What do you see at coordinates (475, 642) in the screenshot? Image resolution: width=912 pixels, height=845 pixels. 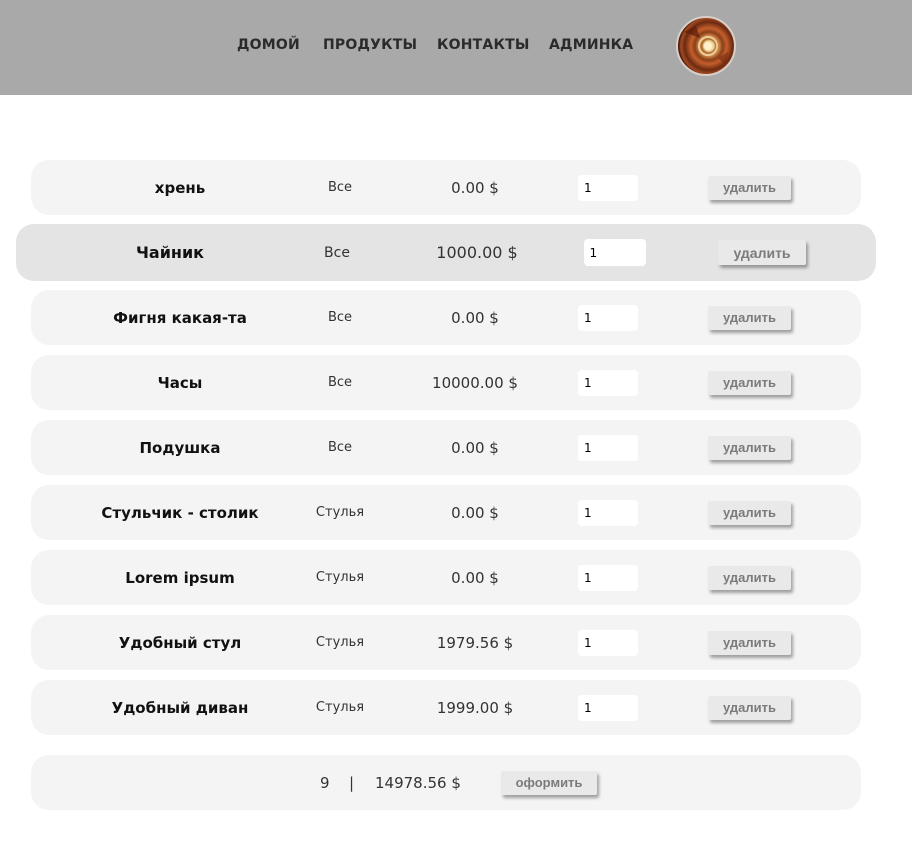 I see `product-price: 1979.56 $` at bounding box center [475, 642].